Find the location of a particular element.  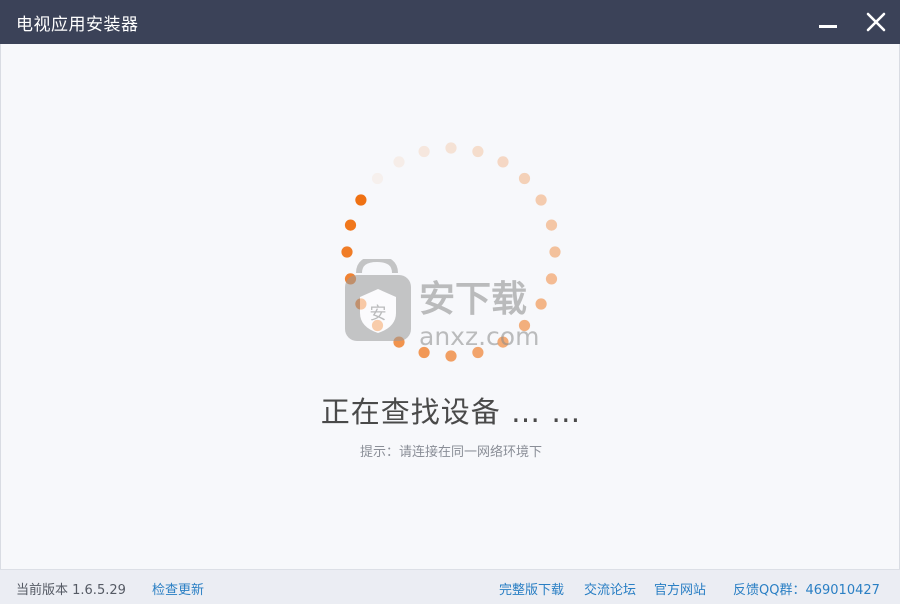

close-icon is located at coordinates (876, 22).